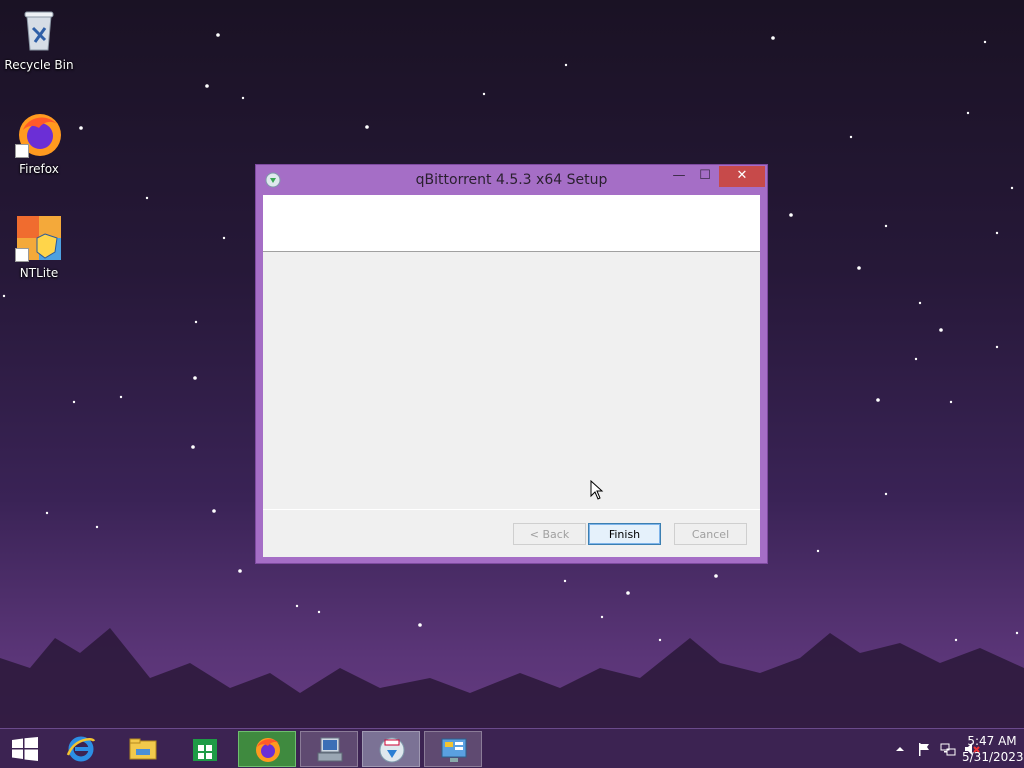 The image size is (1024, 768). I want to click on control-panel-icon, so click(454, 750).